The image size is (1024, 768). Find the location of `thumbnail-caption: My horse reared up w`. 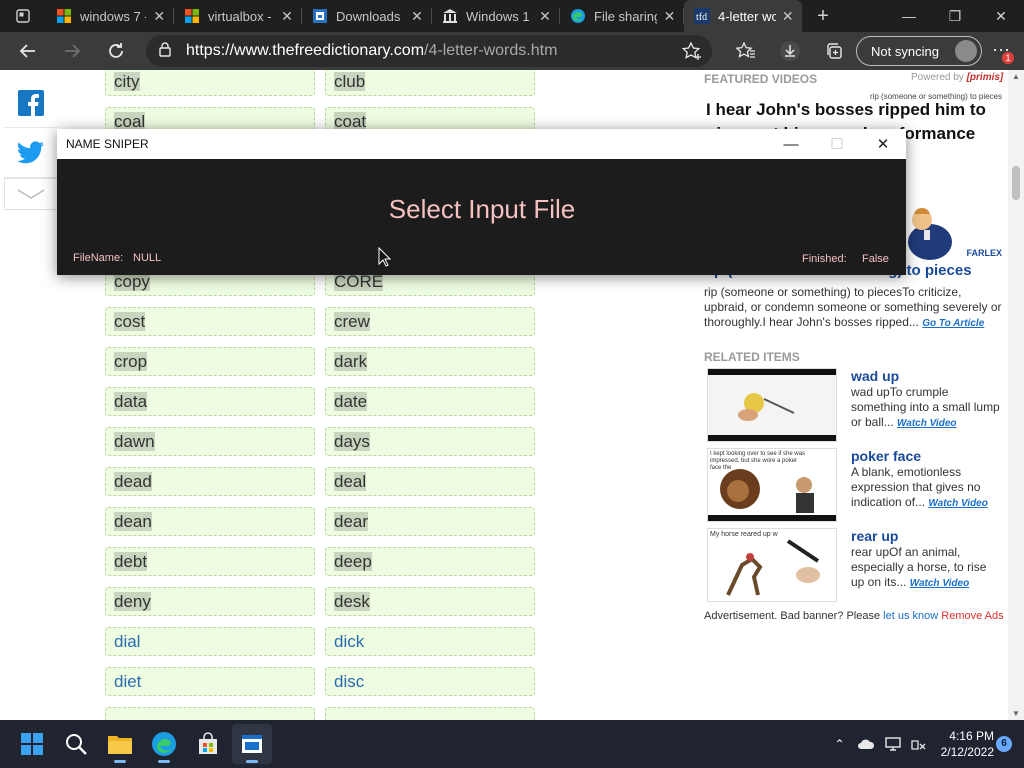

thumbnail-caption: My horse reared up w is located at coordinates (744, 534).